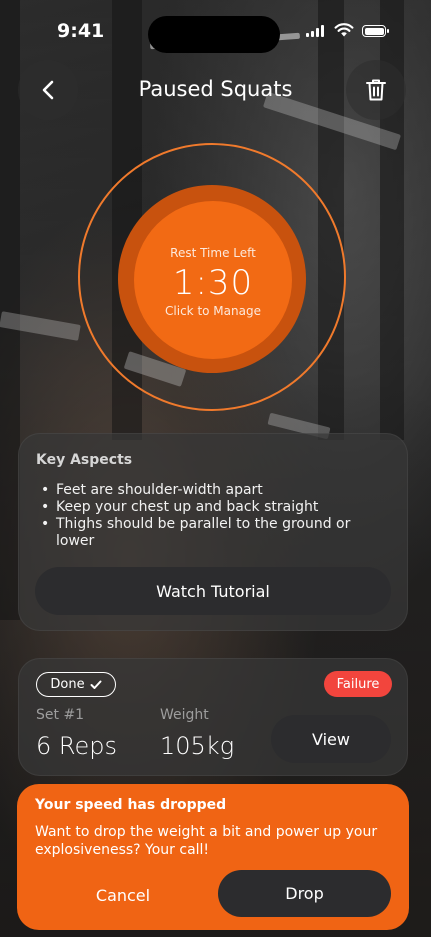 The height and width of the screenshot is (937, 431). What do you see at coordinates (344, 32) in the screenshot?
I see `wifi-icon` at bounding box center [344, 32].